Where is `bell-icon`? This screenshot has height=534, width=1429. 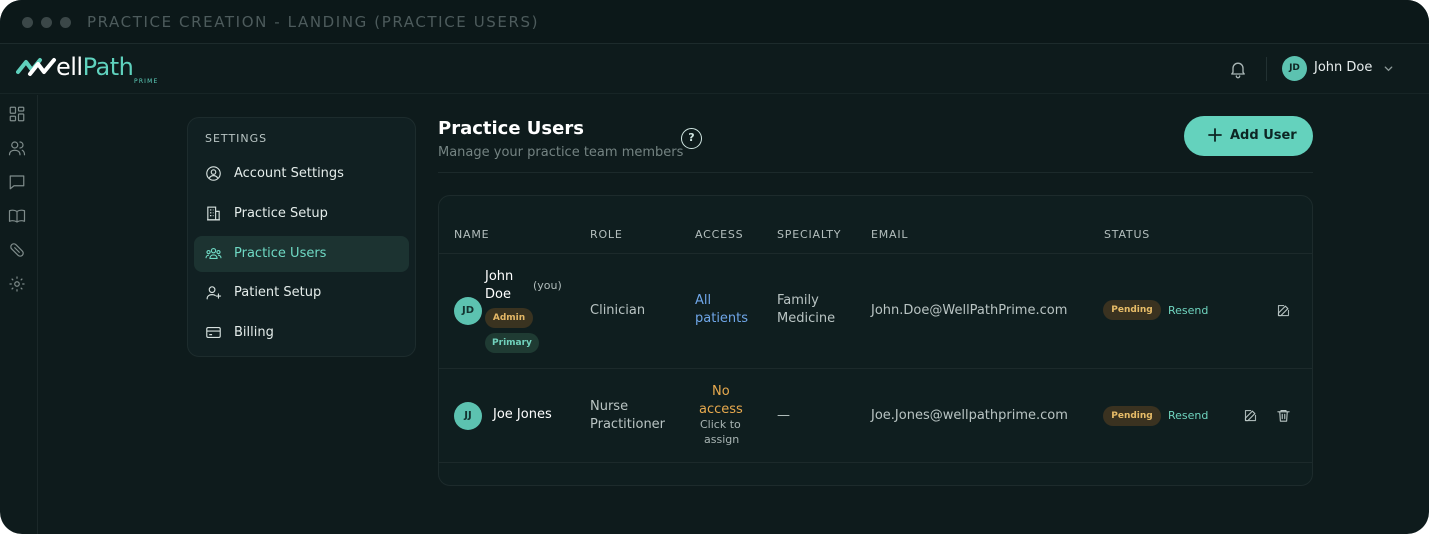
bell-icon is located at coordinates (1238, 69).